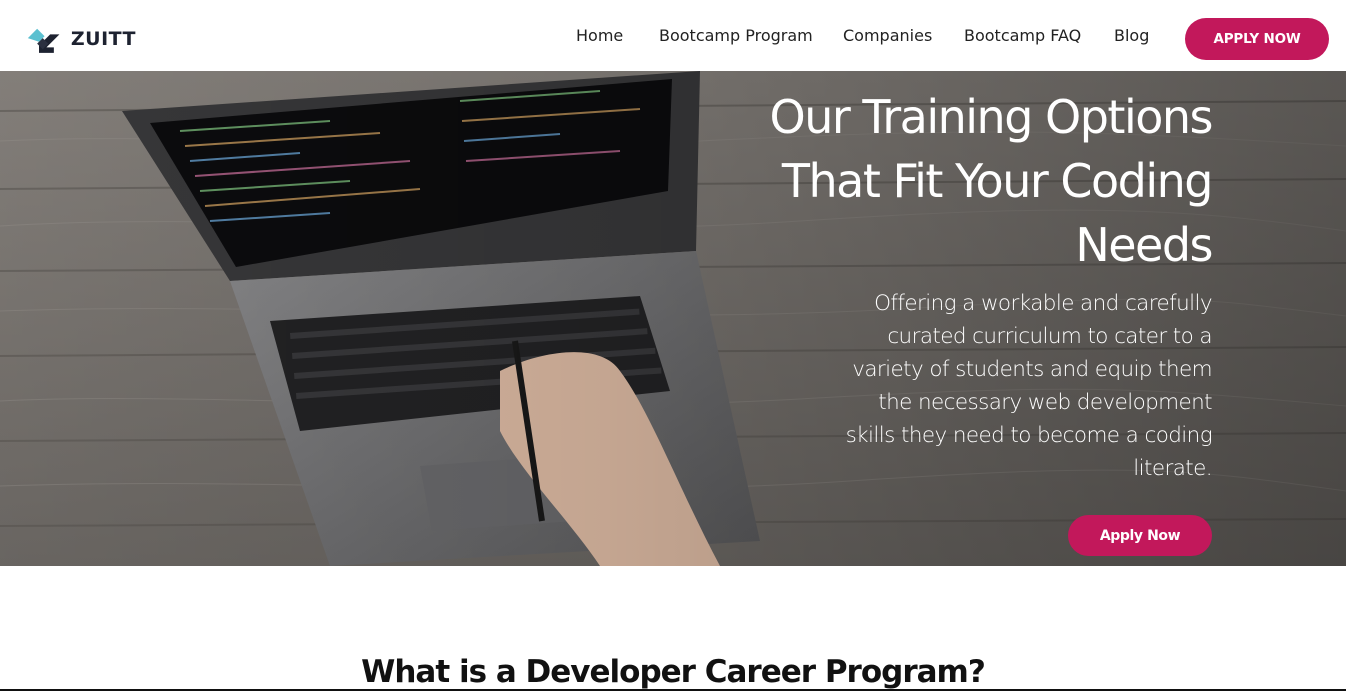 The width and height of the screenshot is (1346, 691). Describe the element at coordinates (1043, 303) in the screenshot. I see `hero-subtitle-line: Offering a workable and carefully` at that location.